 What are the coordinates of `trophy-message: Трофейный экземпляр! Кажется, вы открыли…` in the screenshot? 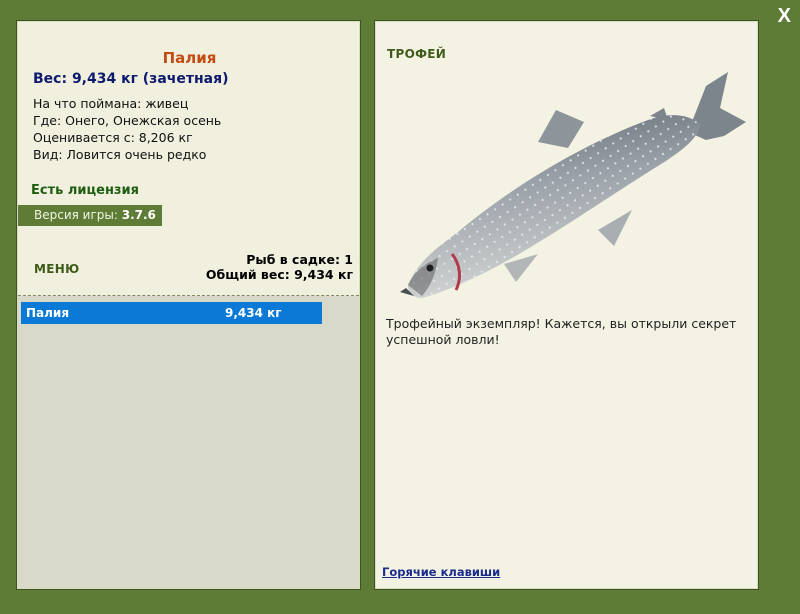 It's located at (561, 331).